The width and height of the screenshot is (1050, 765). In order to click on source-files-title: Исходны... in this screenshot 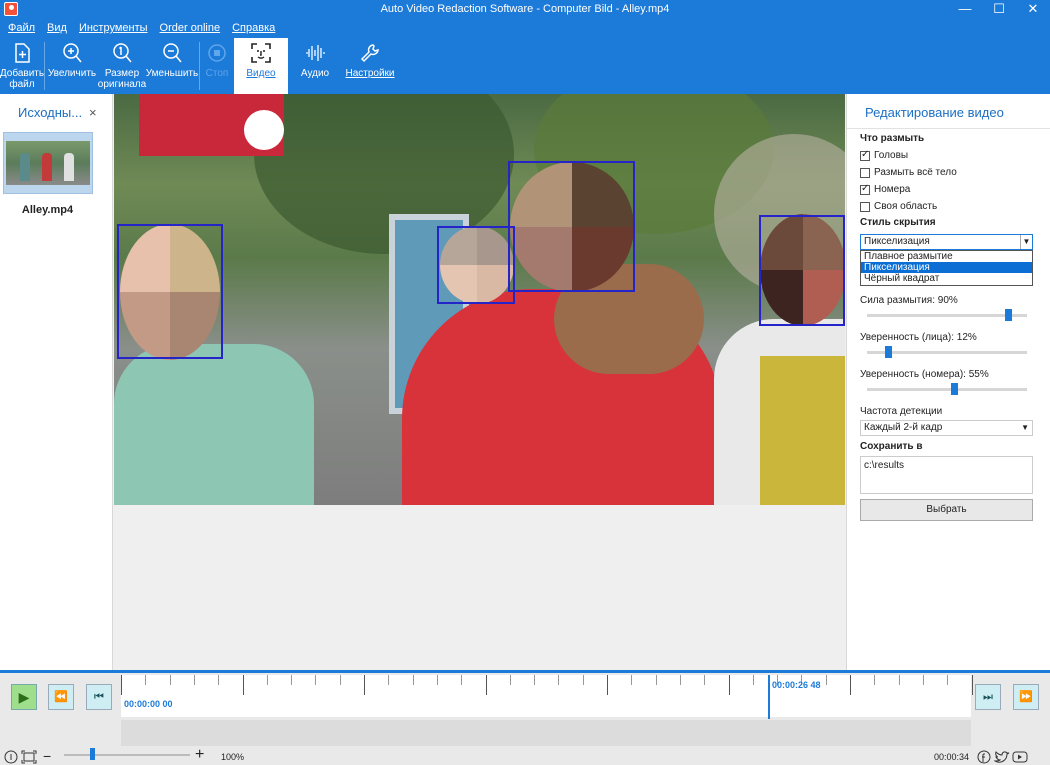, I will do `click(50, 112)`.